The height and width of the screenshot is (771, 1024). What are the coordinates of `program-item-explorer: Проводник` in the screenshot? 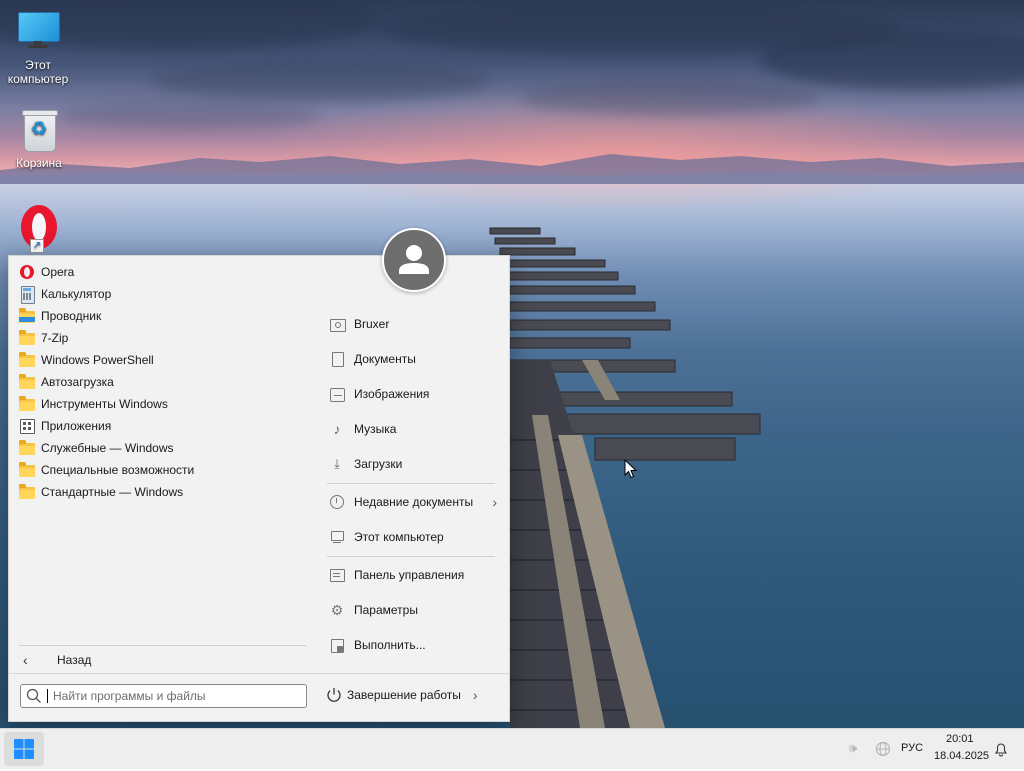 It's located at (164, 316).